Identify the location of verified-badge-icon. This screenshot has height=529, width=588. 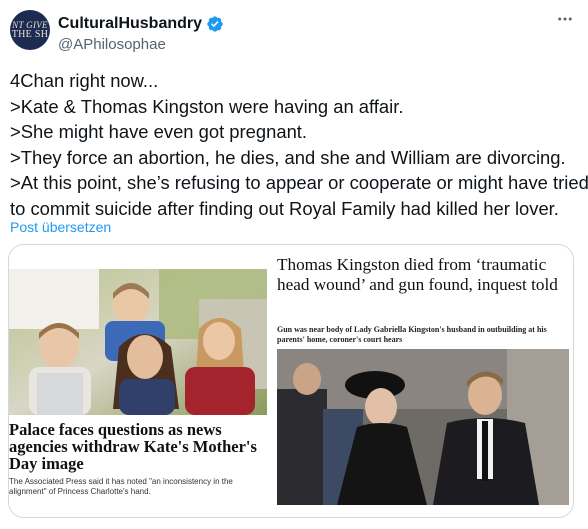
(215, 24).